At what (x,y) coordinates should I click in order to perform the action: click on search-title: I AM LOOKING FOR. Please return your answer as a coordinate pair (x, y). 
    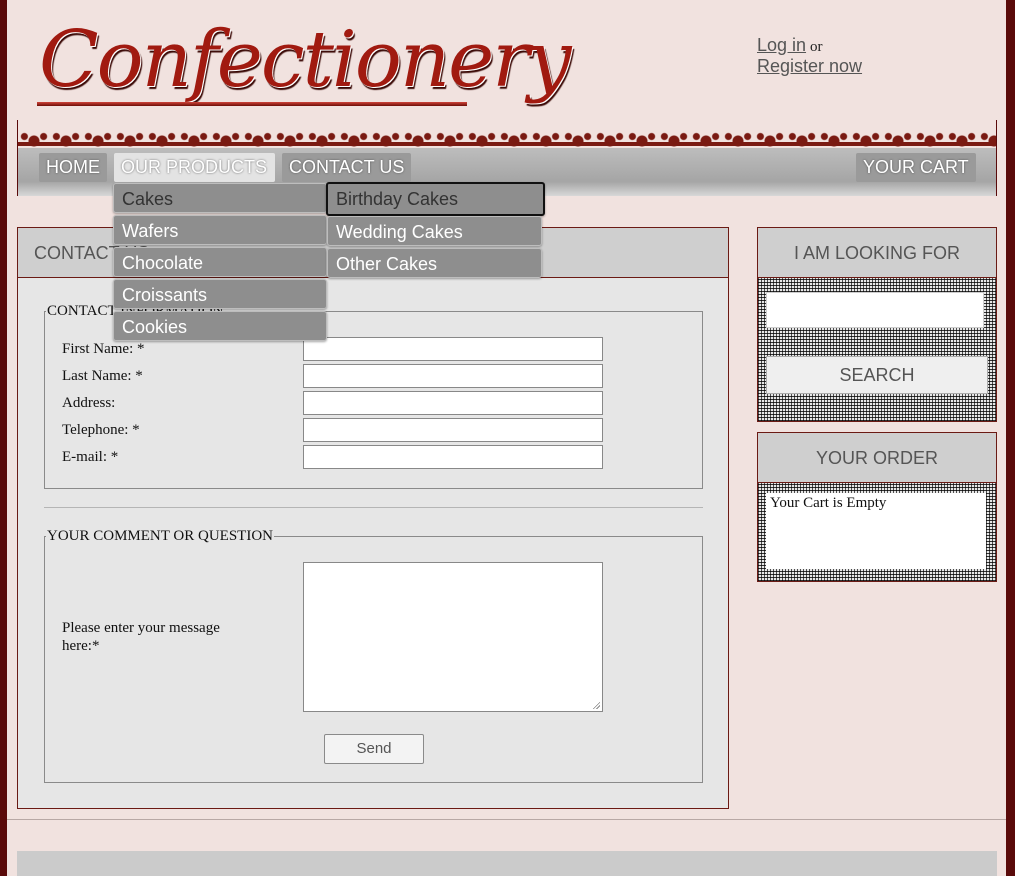
    Looking at the image, I should click on (877, 253).